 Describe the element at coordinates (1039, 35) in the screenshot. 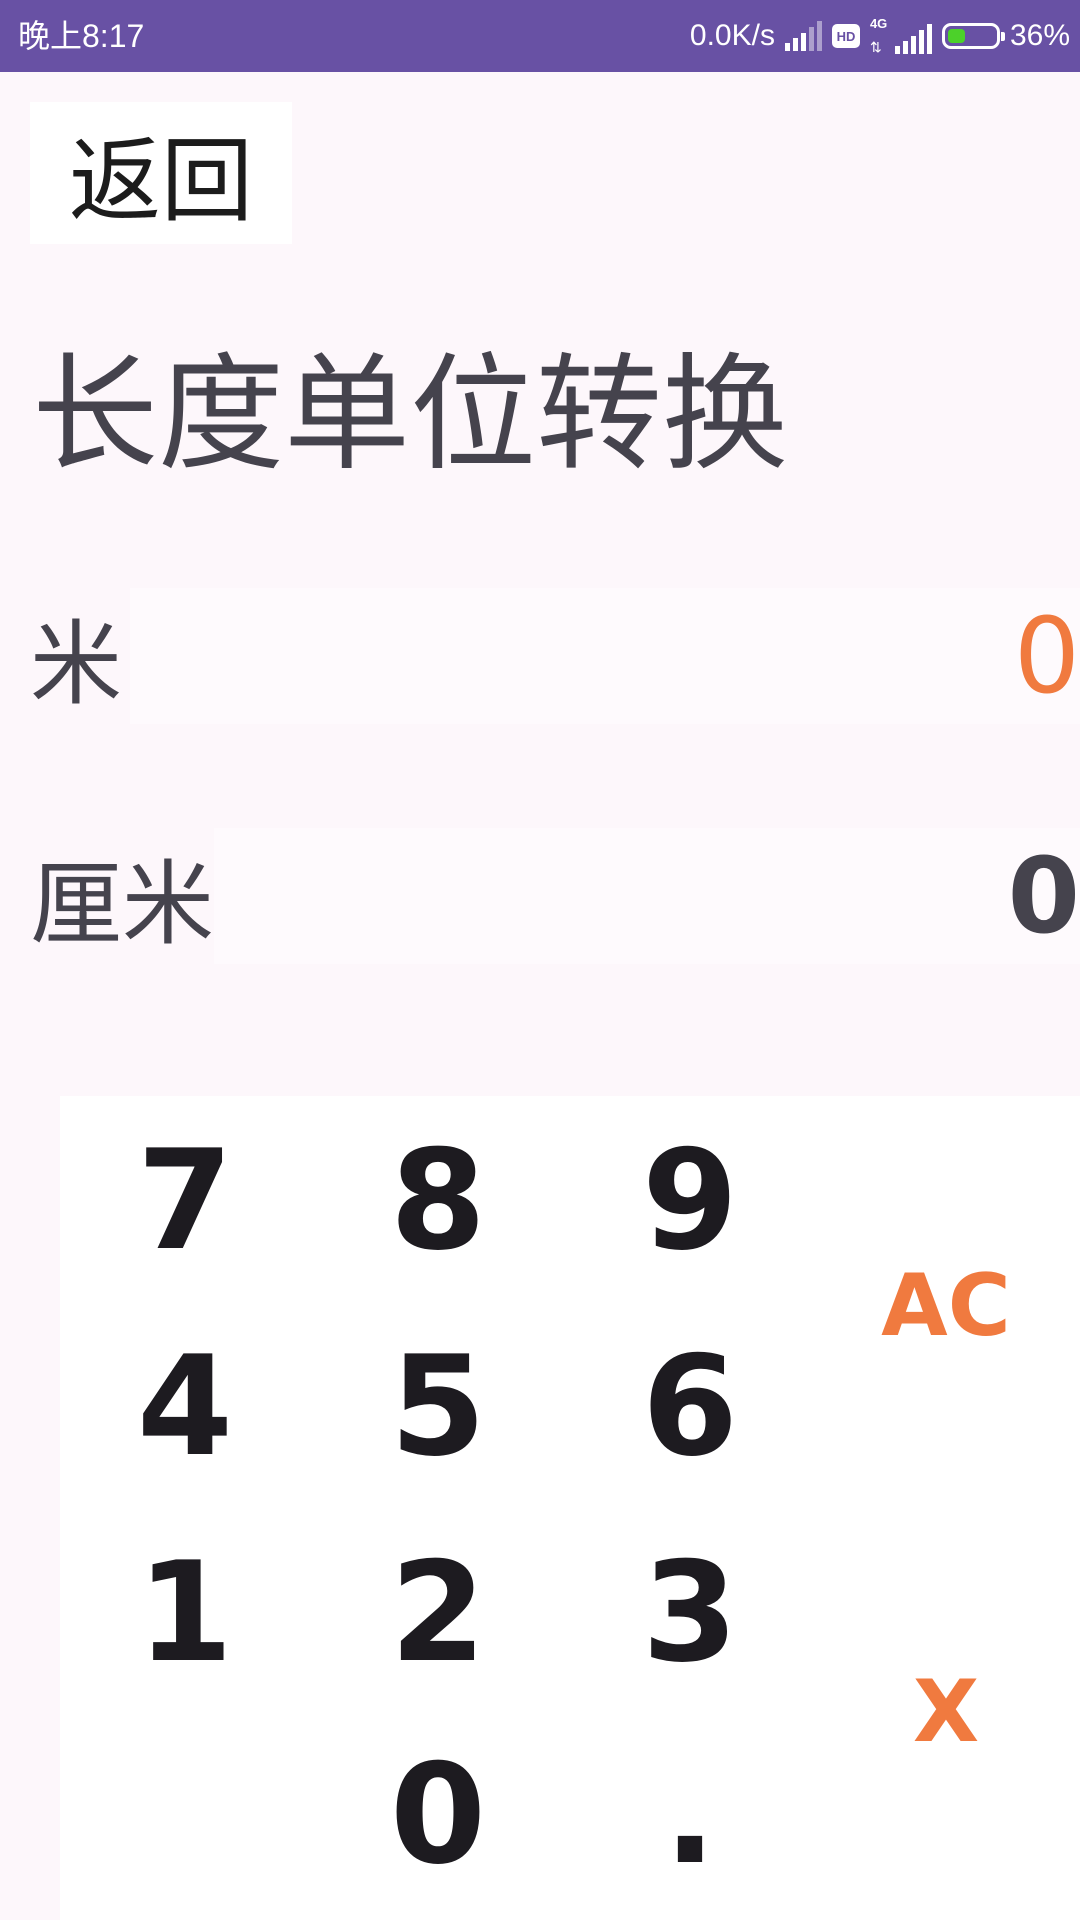

I see `battery-percent: 36%` at that location.